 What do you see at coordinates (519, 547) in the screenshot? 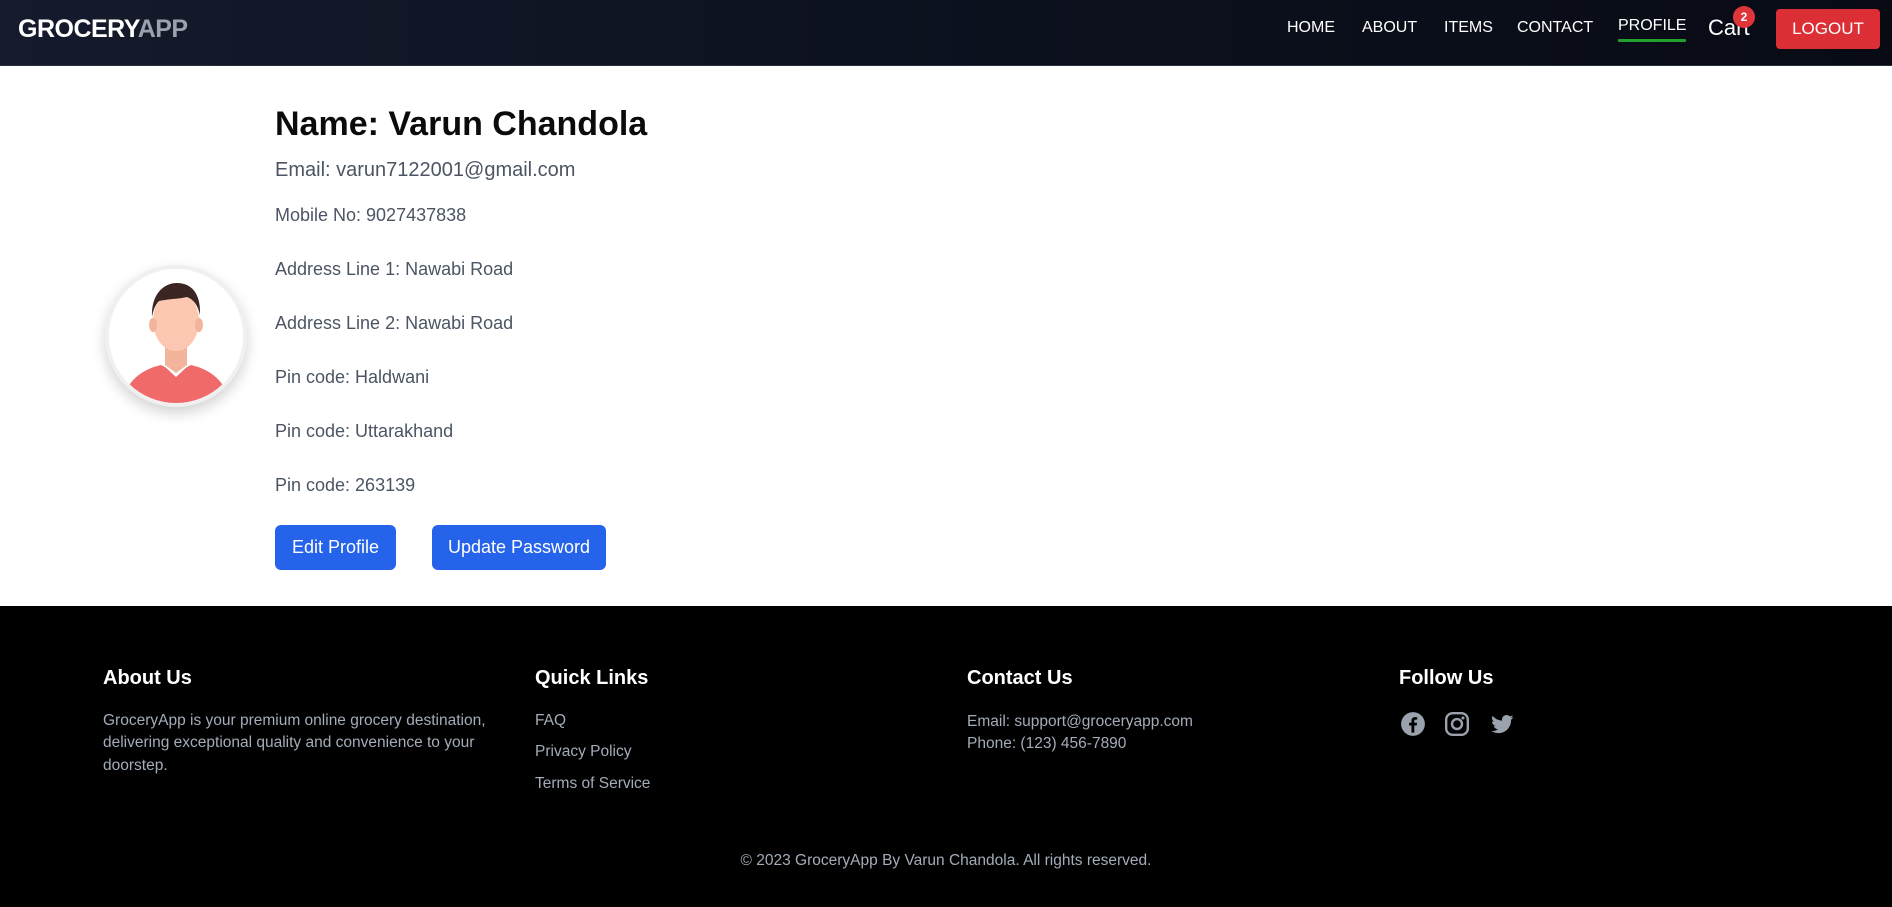
I see `update-password-button: Update Password` at bounding box center [519, 547].